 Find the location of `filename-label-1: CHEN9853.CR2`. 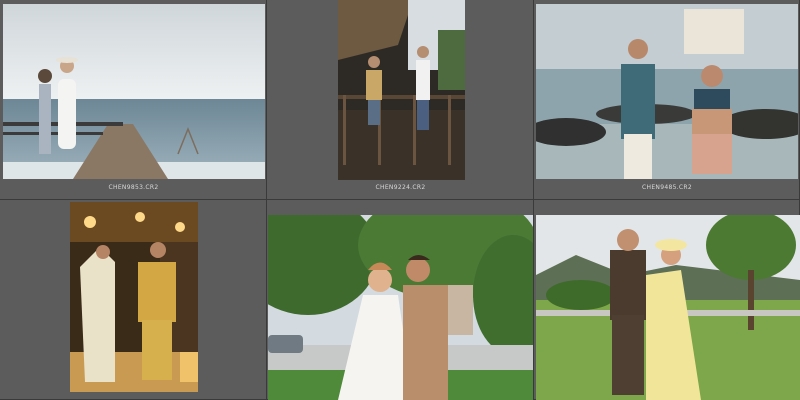

filename-label-1: CHEN9853.CR2 is located at coordinates (133, 187).